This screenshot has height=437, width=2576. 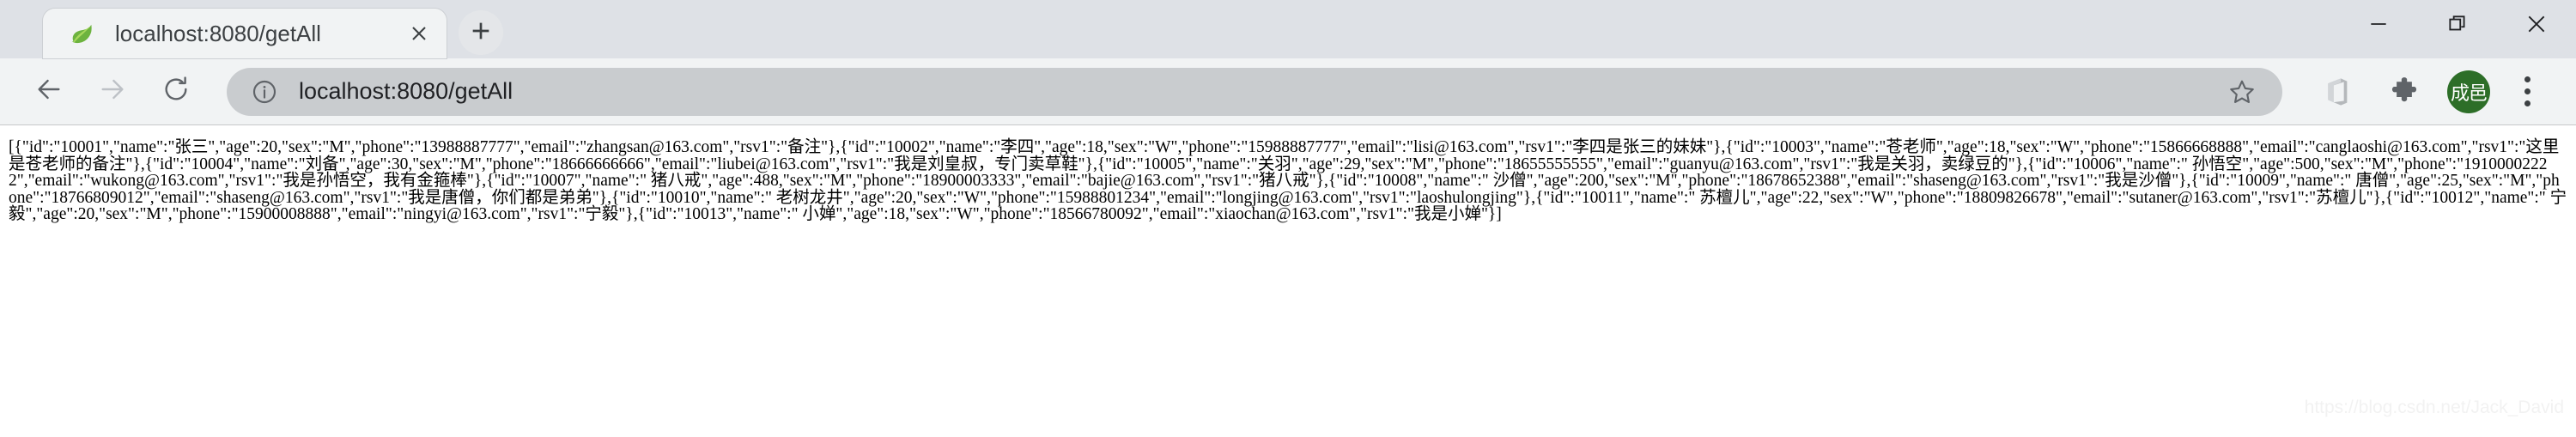 I want to click on restore-icon, so click(x=2457, y=26).